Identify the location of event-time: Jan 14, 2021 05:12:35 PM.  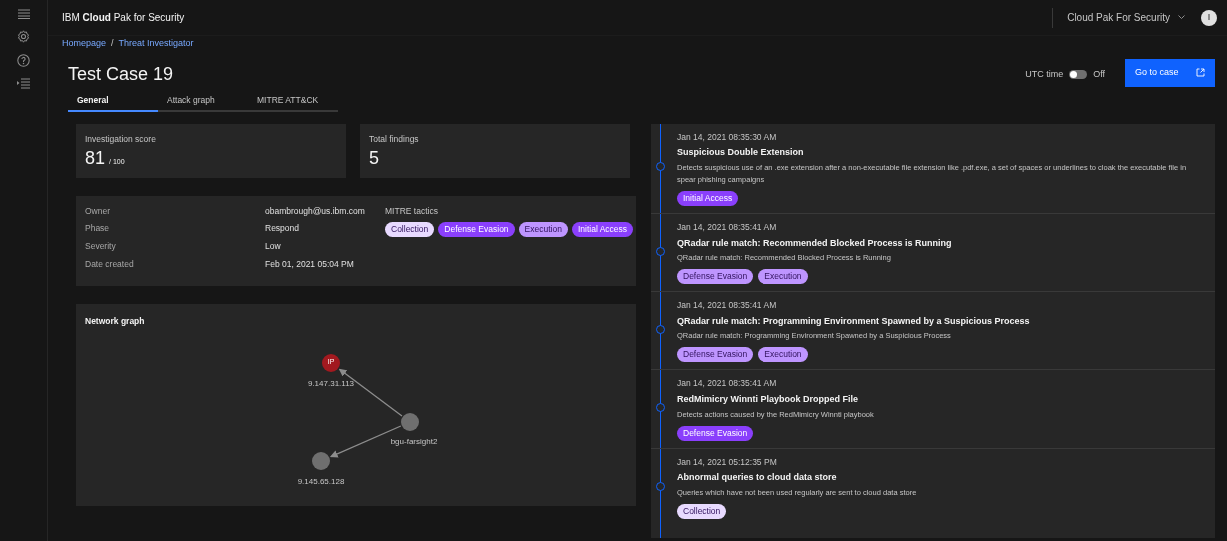
(727, 462).